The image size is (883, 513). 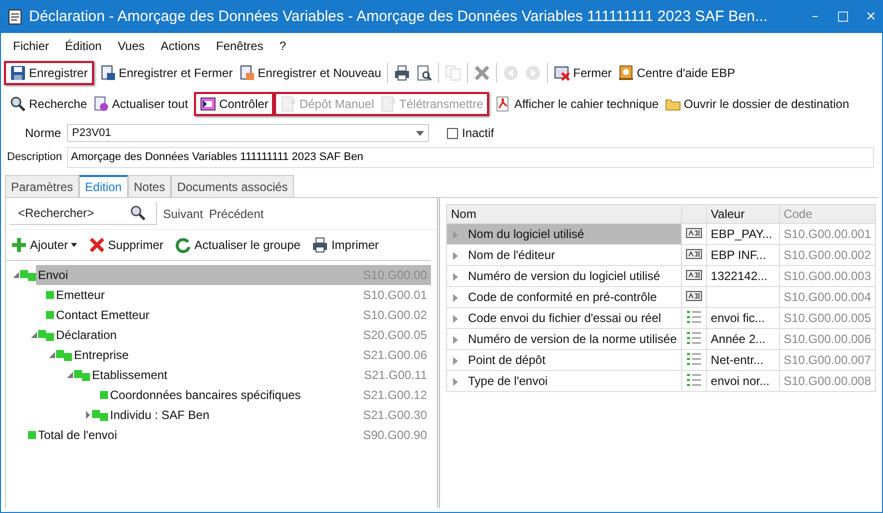 I want to click on next-link: Suivant, so click(x=183, y=213).